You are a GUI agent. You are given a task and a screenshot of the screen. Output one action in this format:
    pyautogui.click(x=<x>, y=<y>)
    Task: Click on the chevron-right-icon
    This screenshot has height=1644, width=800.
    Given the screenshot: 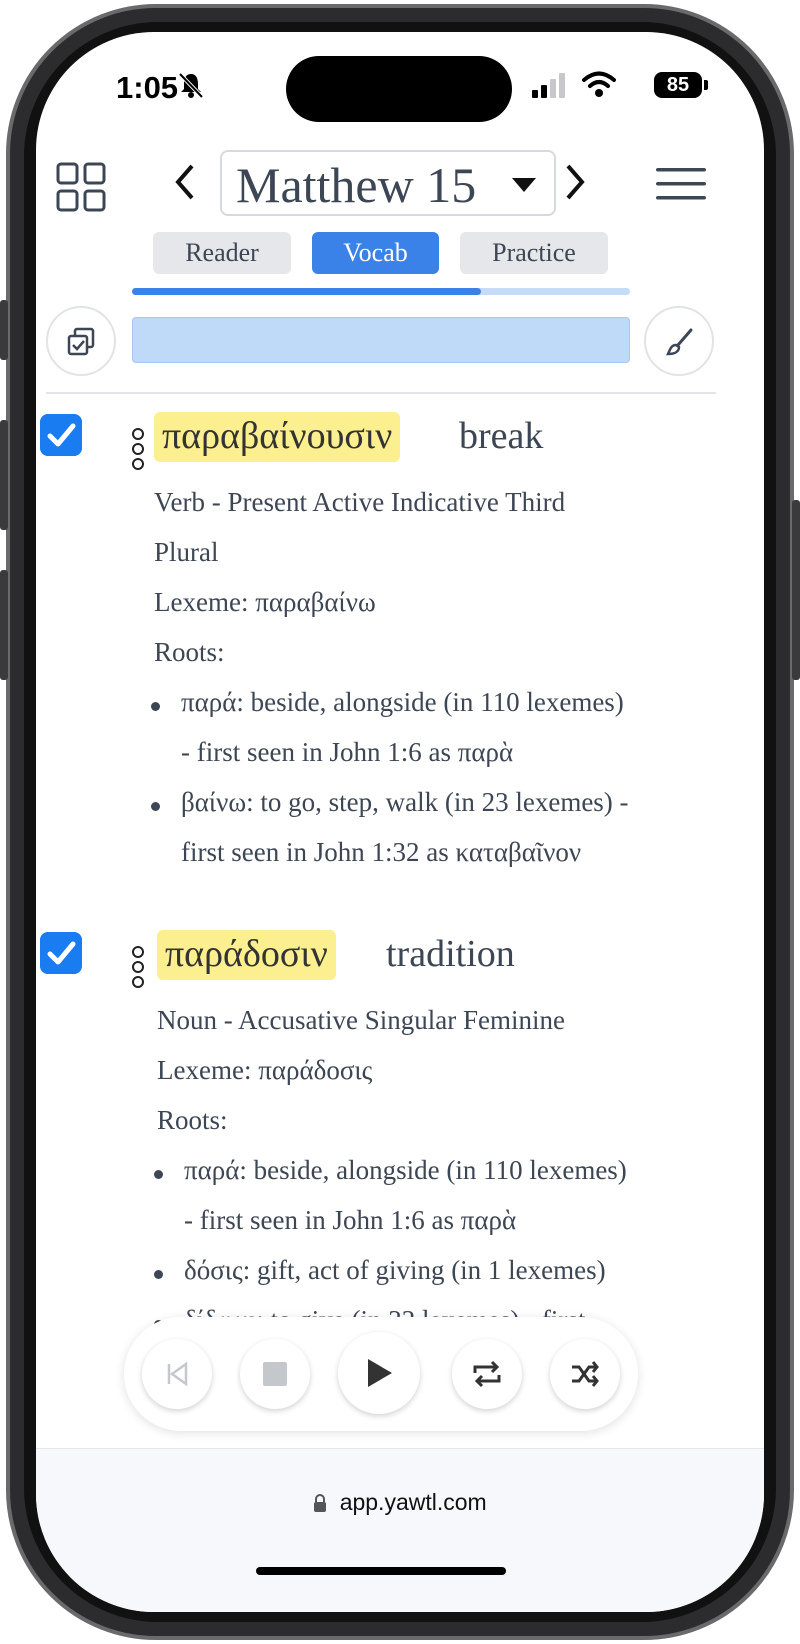 What is the action you would take?
    pyautogui.click(x=575, y=182)
    